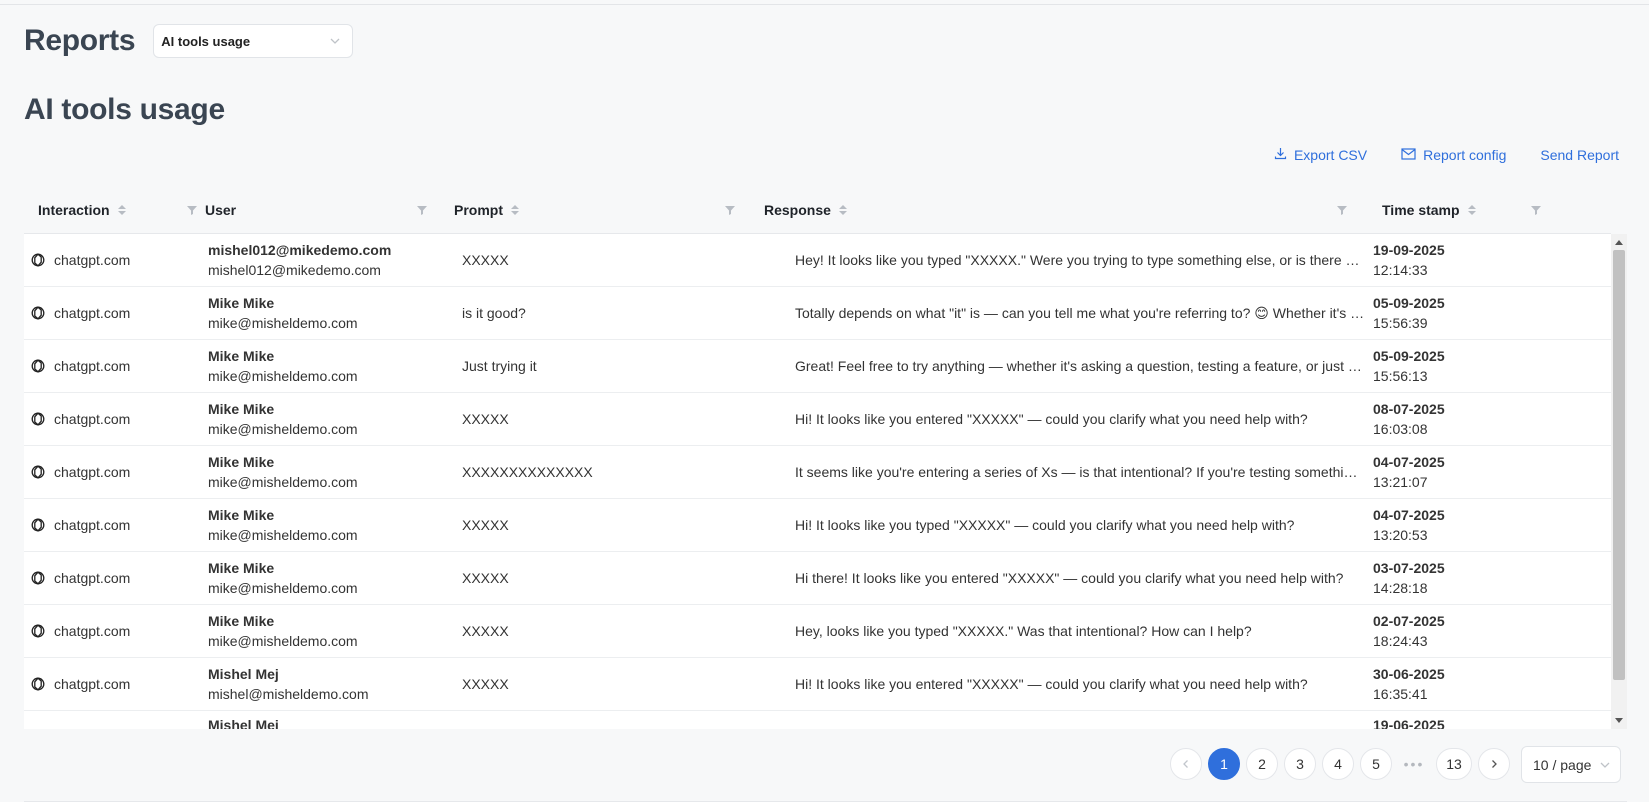 This screenshot has width=1649, height=802. What do you see at coordinates (797, 209) in the screenshot?
I see `column-label-response: Response` at bounding box center [797, 209].